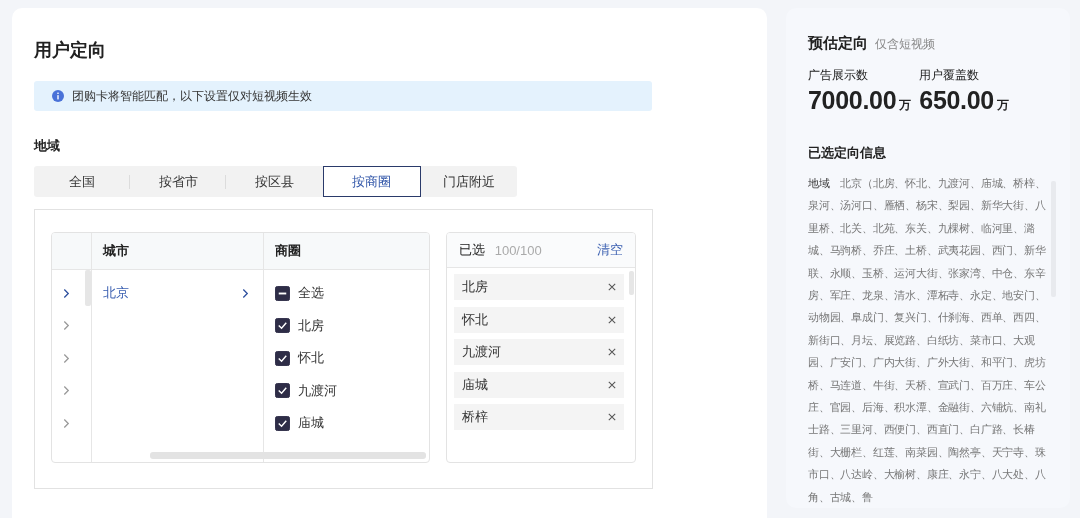  Describe the element at coordinates (538, 384) in the screenshot. I see `selected-tag: 庙城` at that location.